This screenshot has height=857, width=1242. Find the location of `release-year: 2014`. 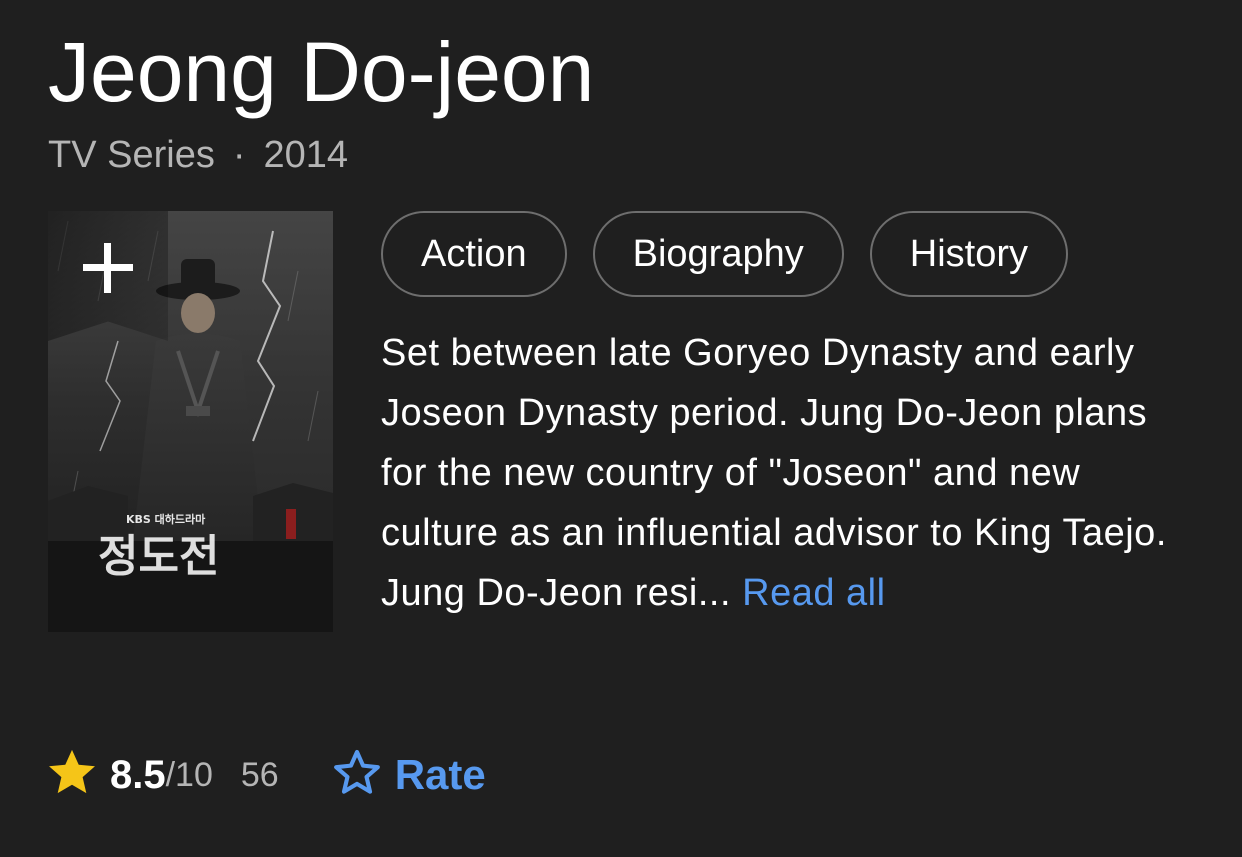

release-year: 2014 is located at coordinates (305, 155).